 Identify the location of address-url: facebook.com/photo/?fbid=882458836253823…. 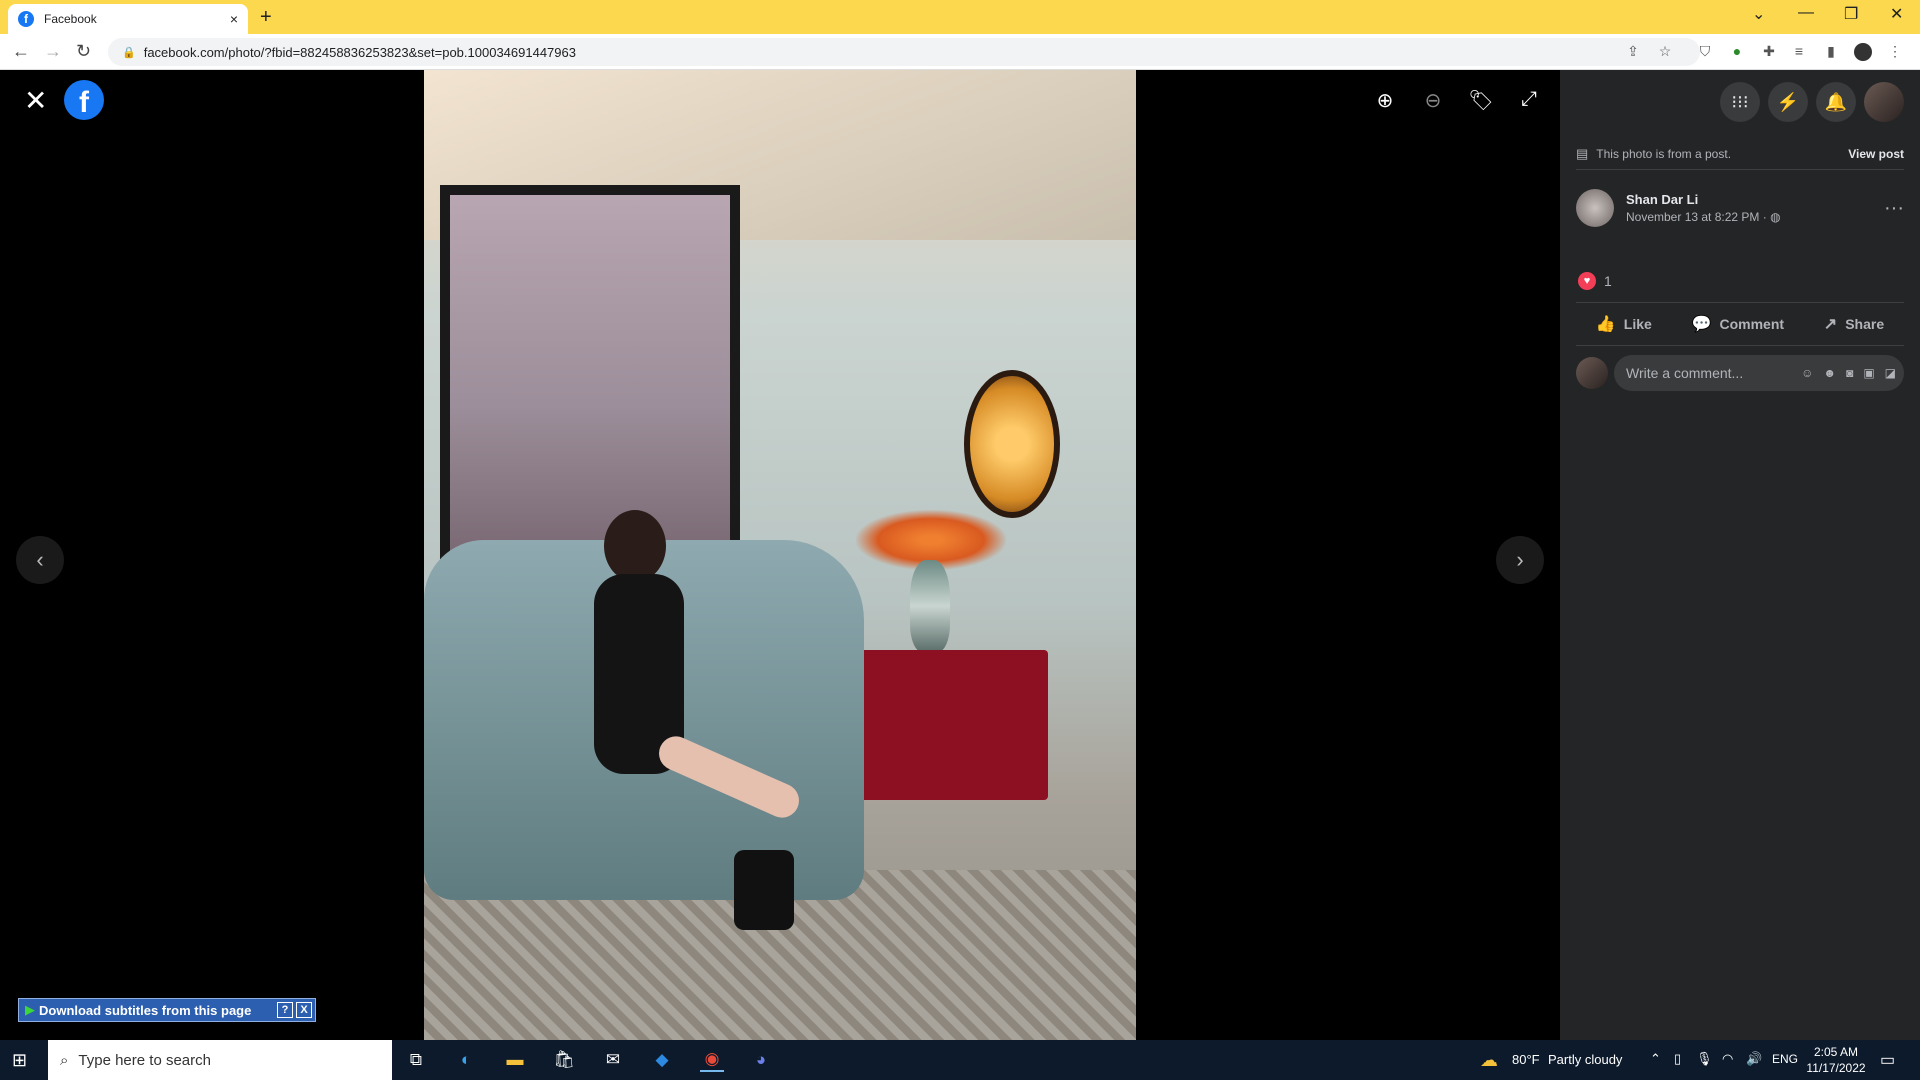
(359, 52).